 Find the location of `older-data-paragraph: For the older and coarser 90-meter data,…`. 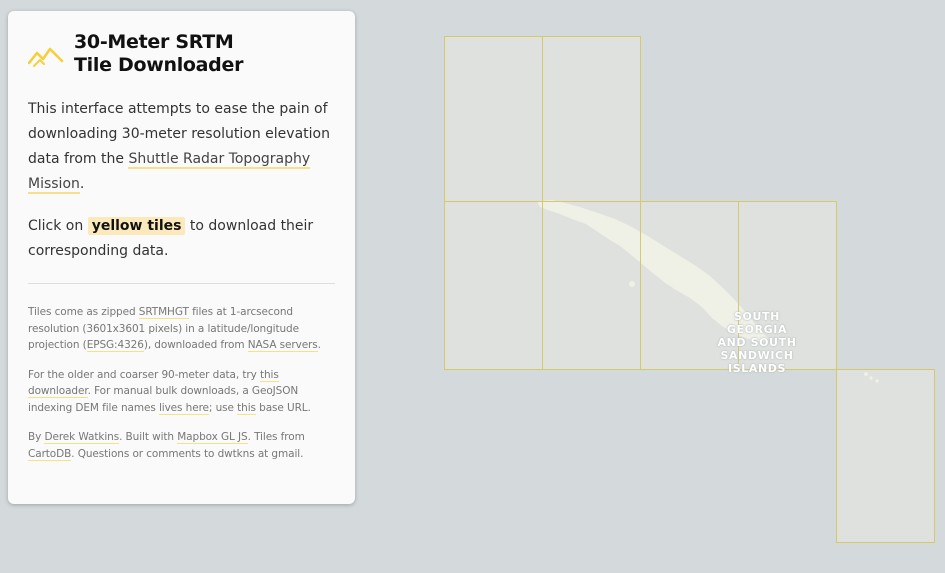

older-data-paragraph: For the older and coarser 90-meter data,… is located at coordinates (181, 392).